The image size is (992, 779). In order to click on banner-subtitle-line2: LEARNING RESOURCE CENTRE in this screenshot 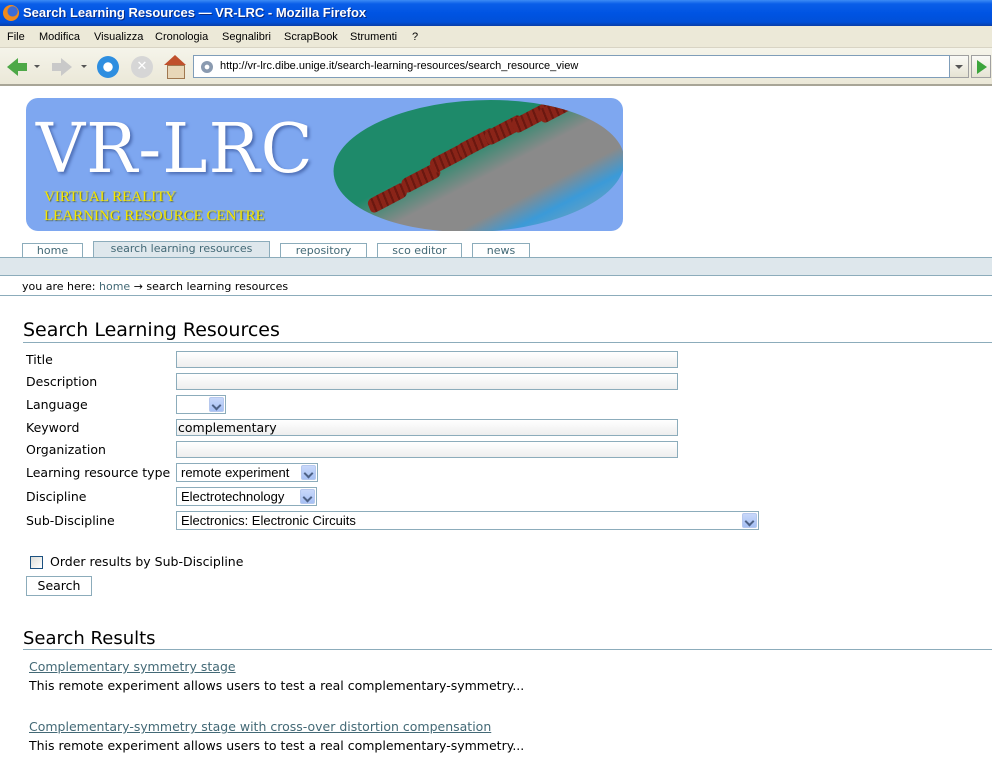, I will do `click(154, 216)`.